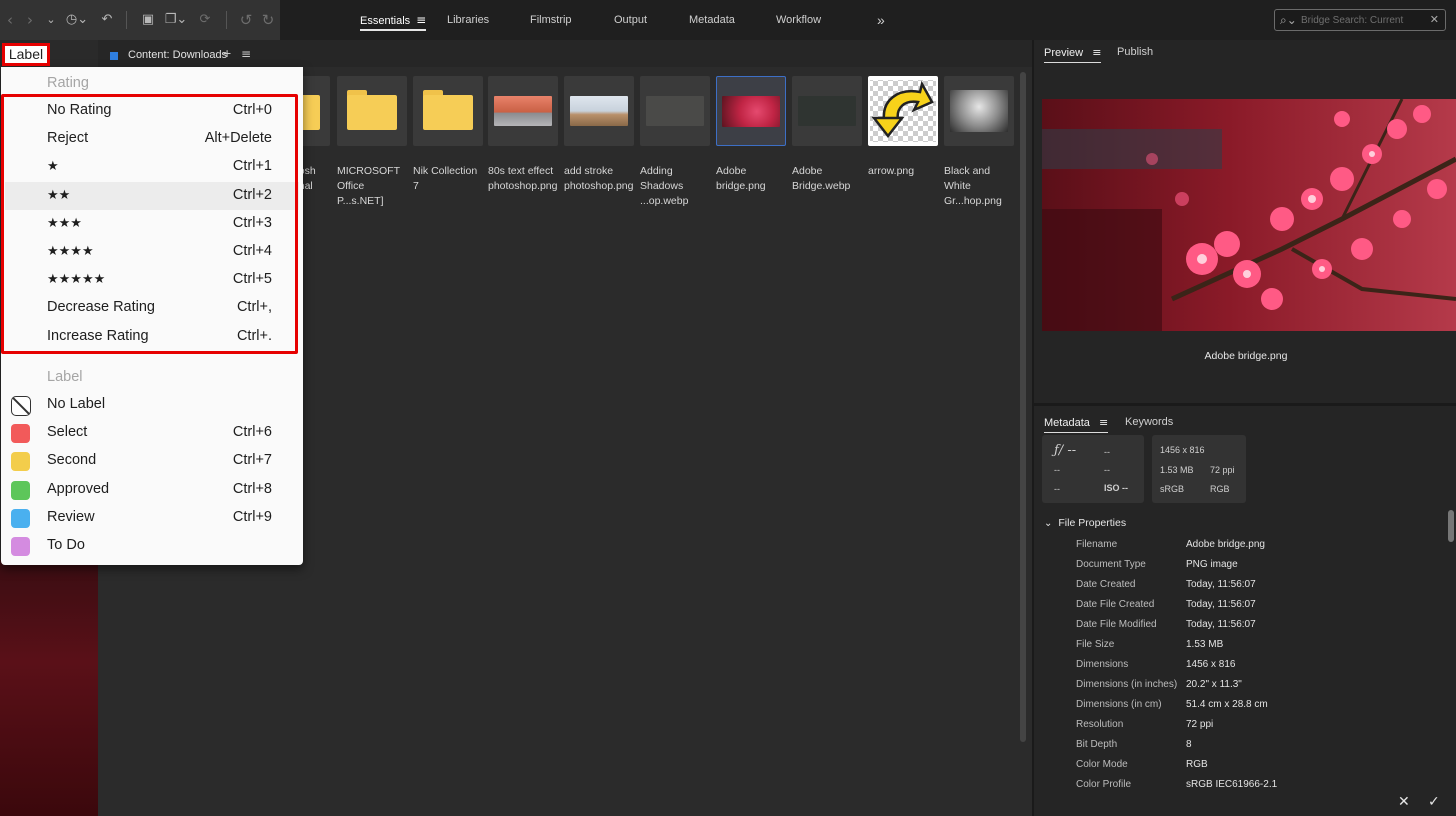 This screenshot has height=816, width=1456. What do you see at coordinates (373, 186) in the screenshot?
I see `thumbnail-label: MICROSOFT Office P...s.NET]` at bounding box center [373, 186].